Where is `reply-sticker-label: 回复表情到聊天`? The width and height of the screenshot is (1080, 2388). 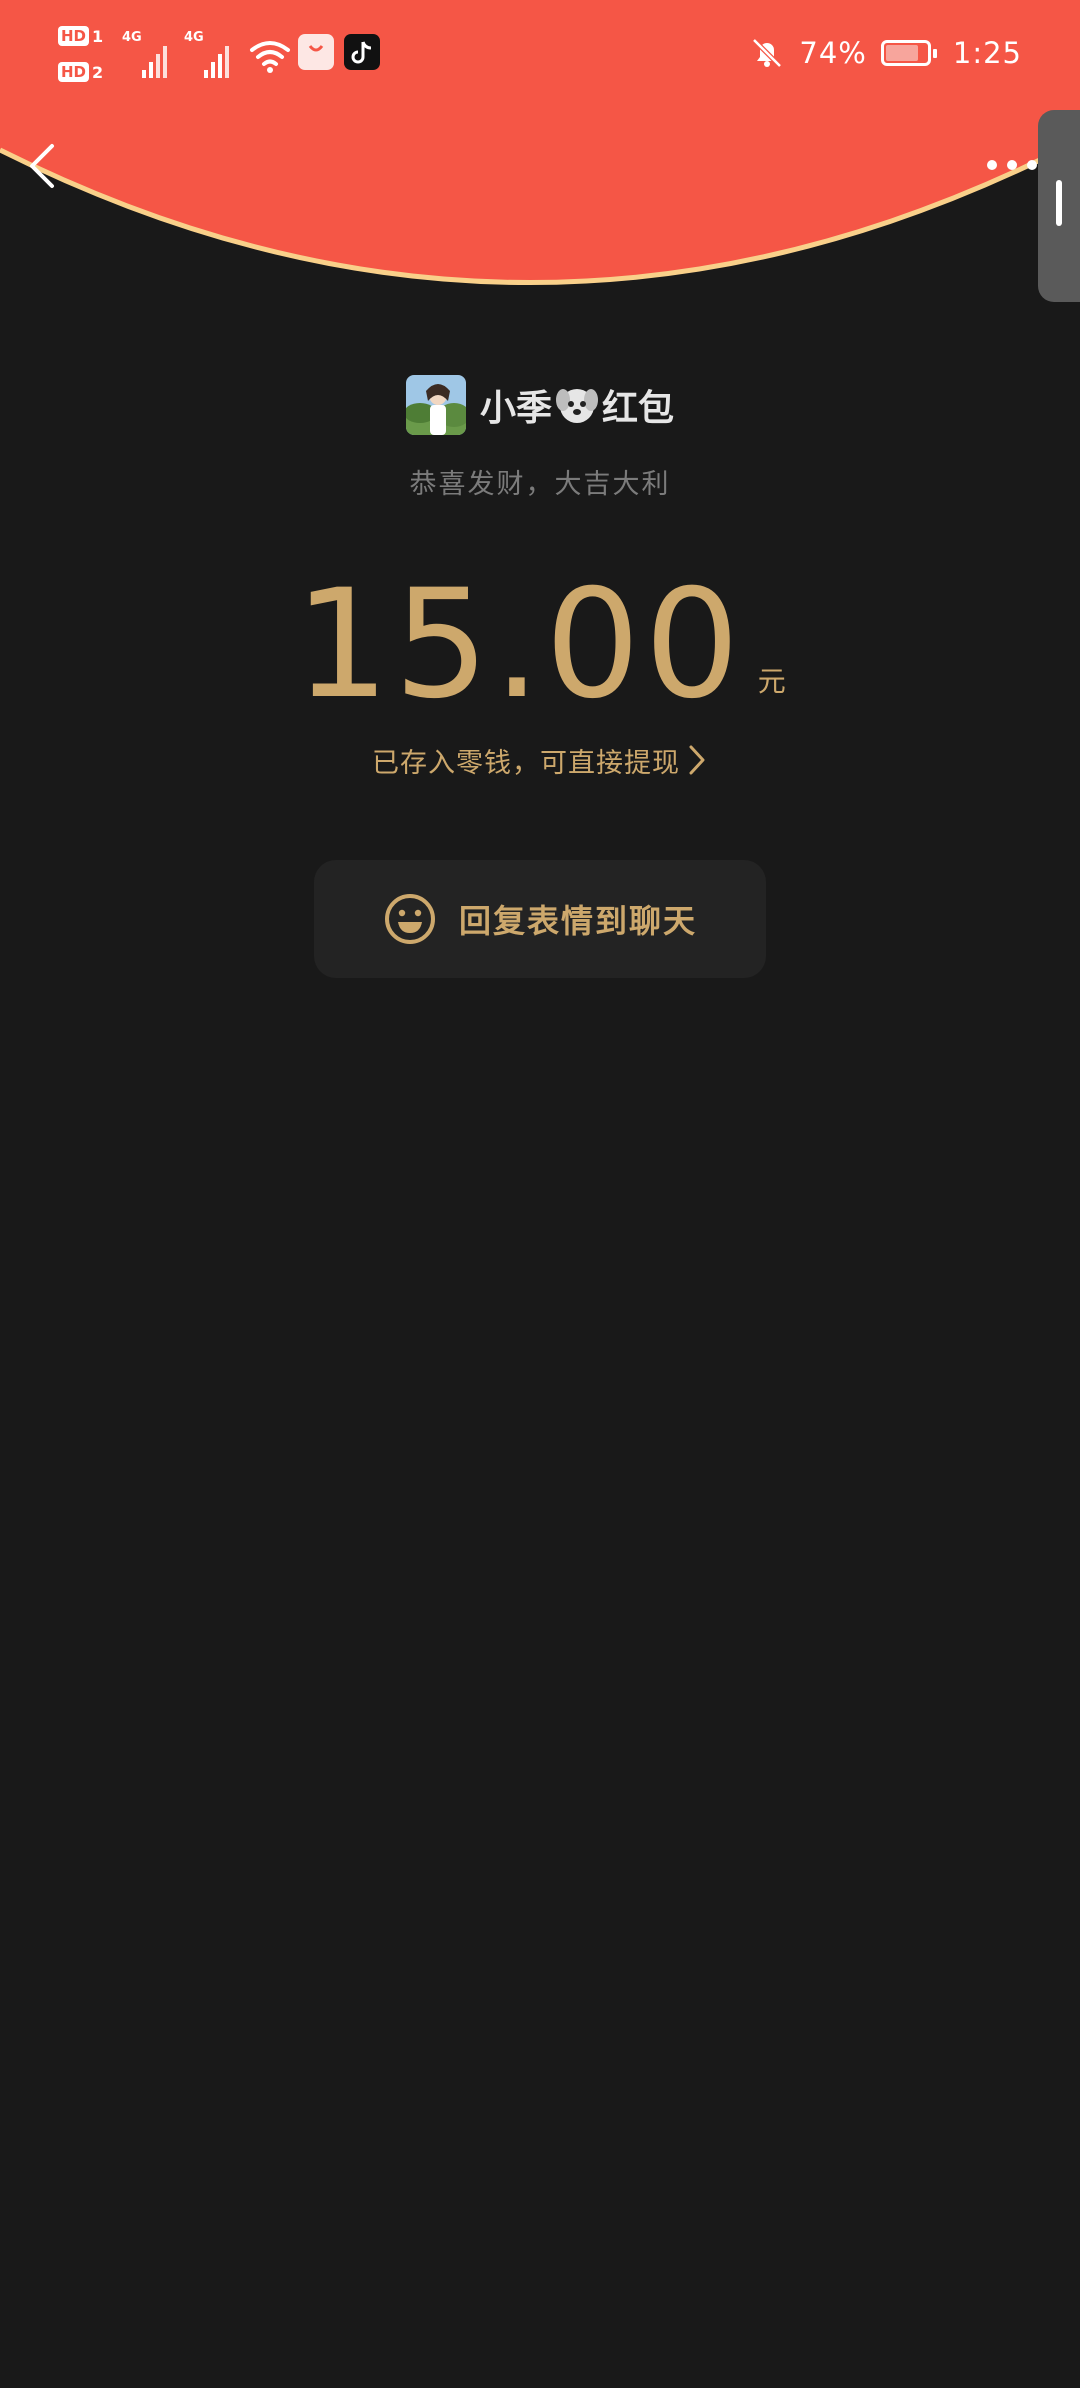
reply-sticker-label: 回复表情到聊天 is located at coordinates (577, 921).